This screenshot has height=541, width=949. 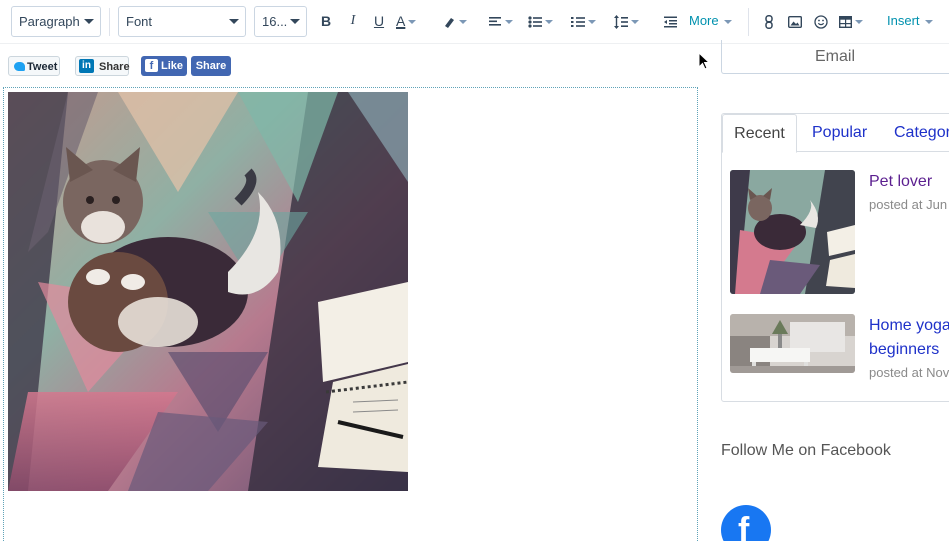 I want to click on highlighter-icon, so click(x=449, y=23).